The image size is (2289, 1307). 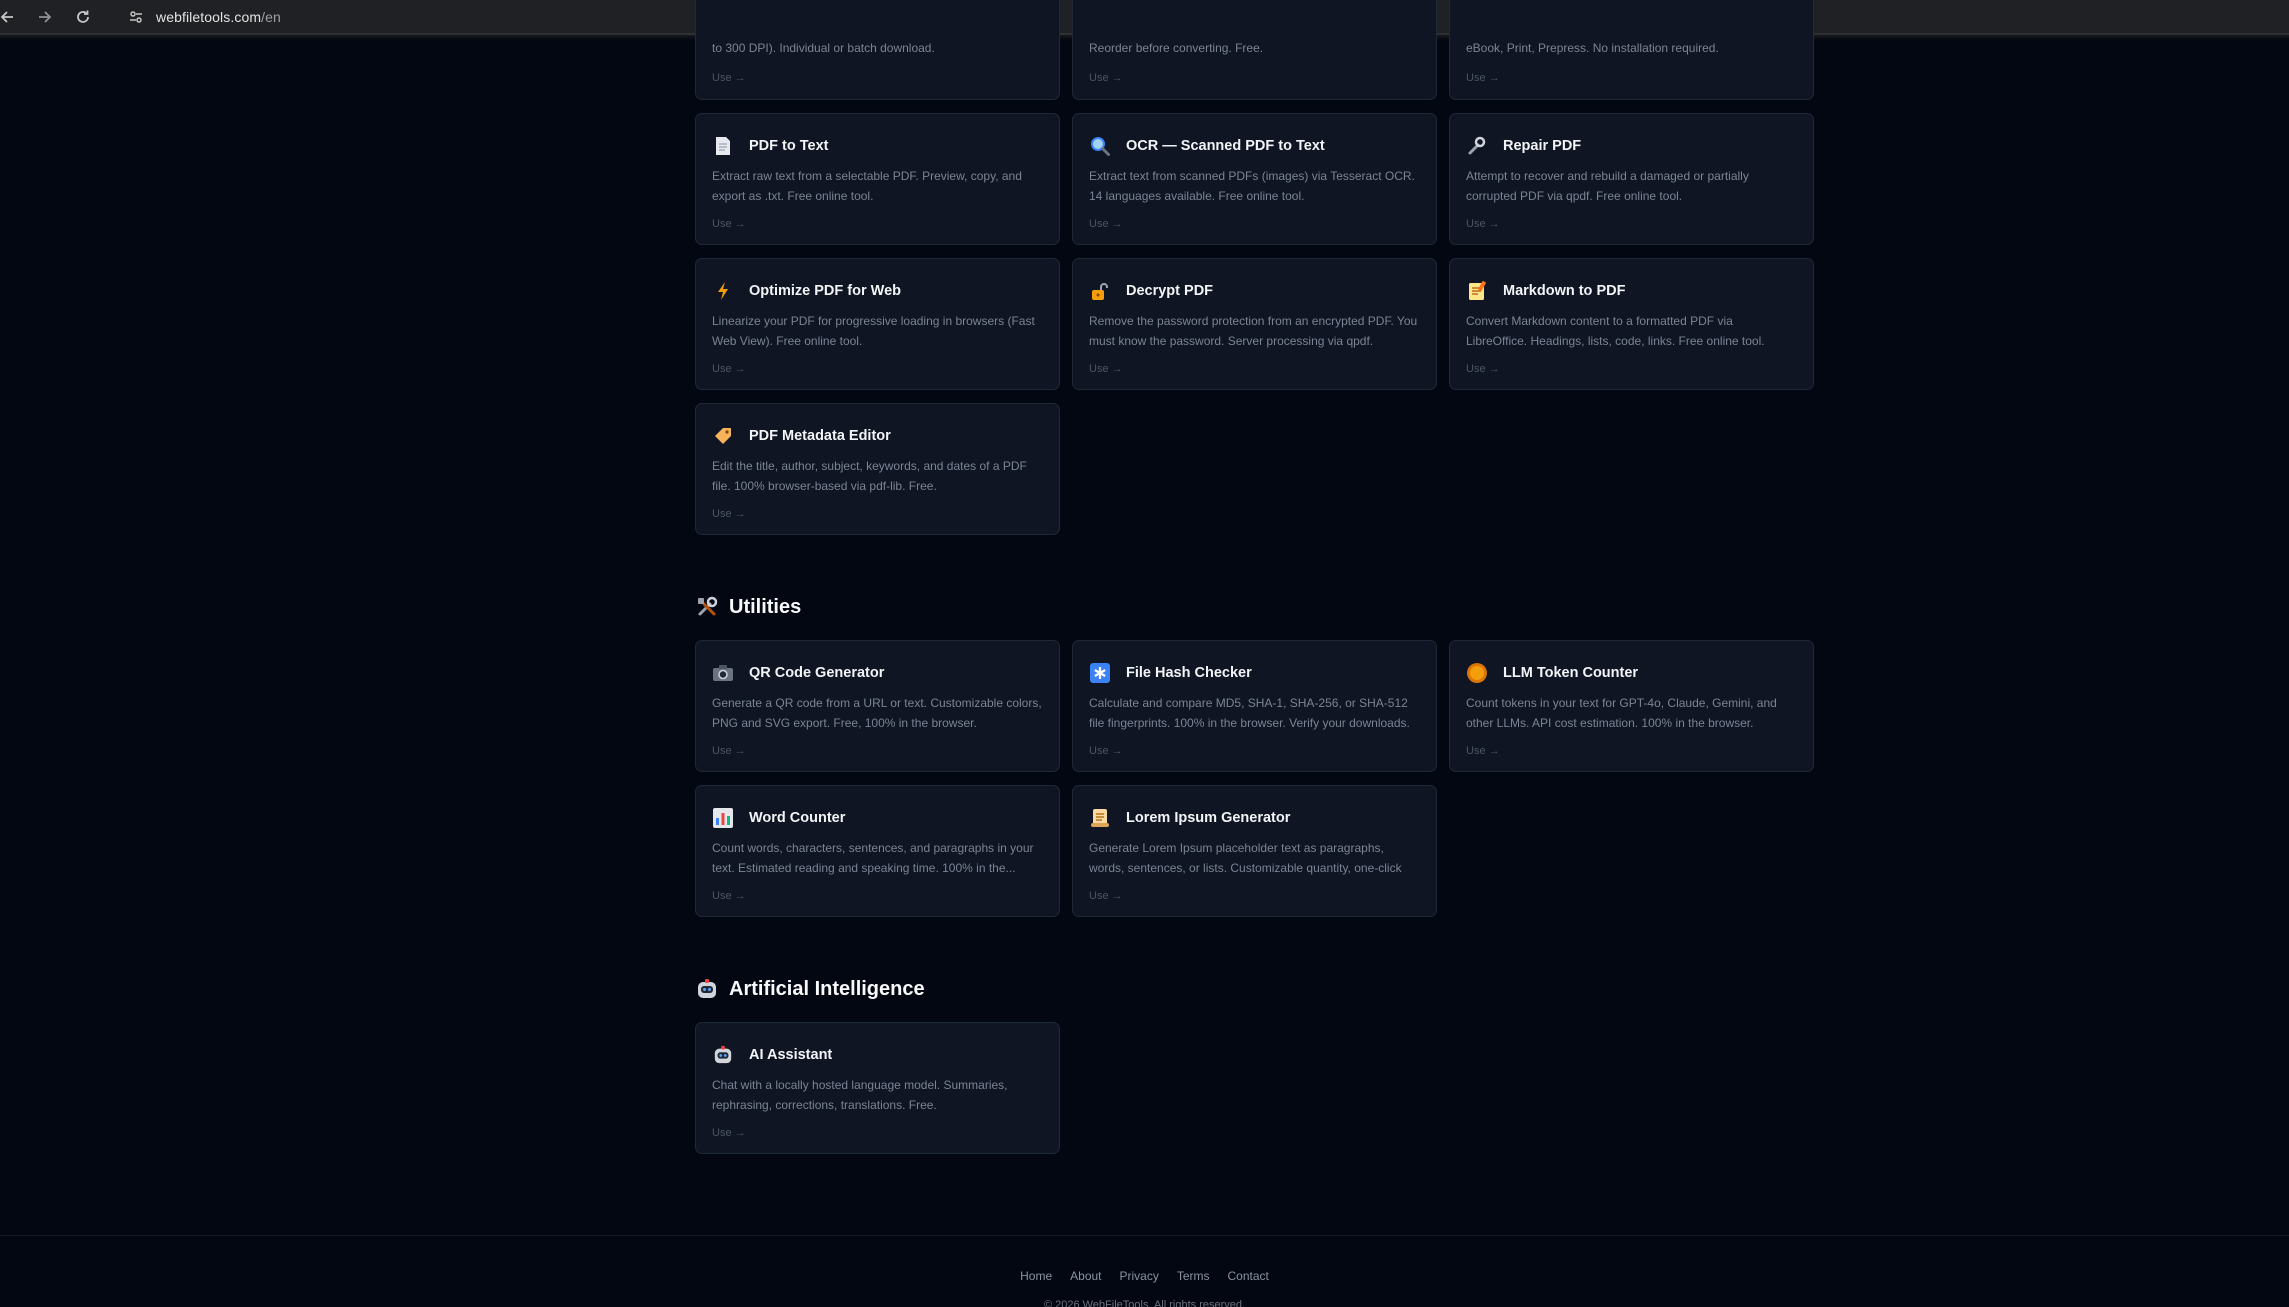 I want to click on tool-card-title: OCR — Scanned PDF to Text, so click(x=1225, y=146).